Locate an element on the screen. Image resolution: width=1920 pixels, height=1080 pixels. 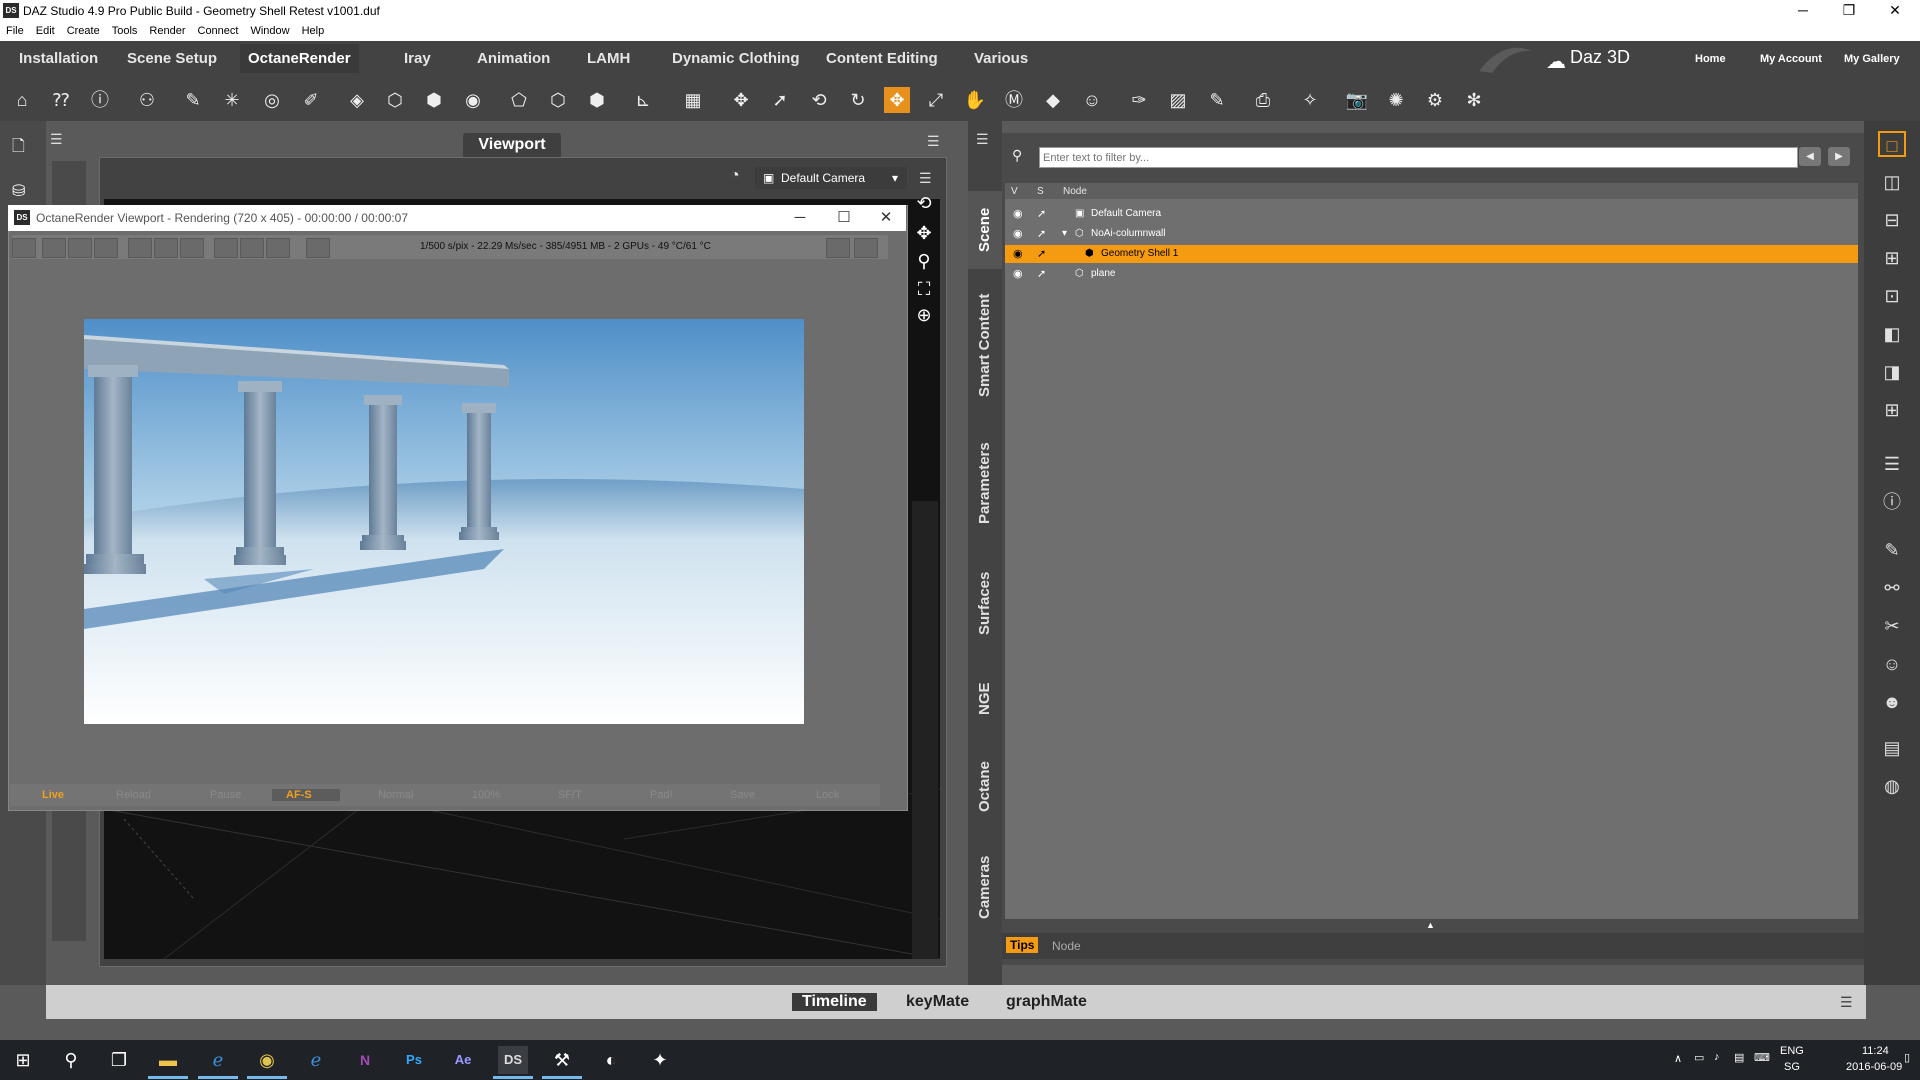
tab-parameters: Parameters is located at coordinates (985, 483).